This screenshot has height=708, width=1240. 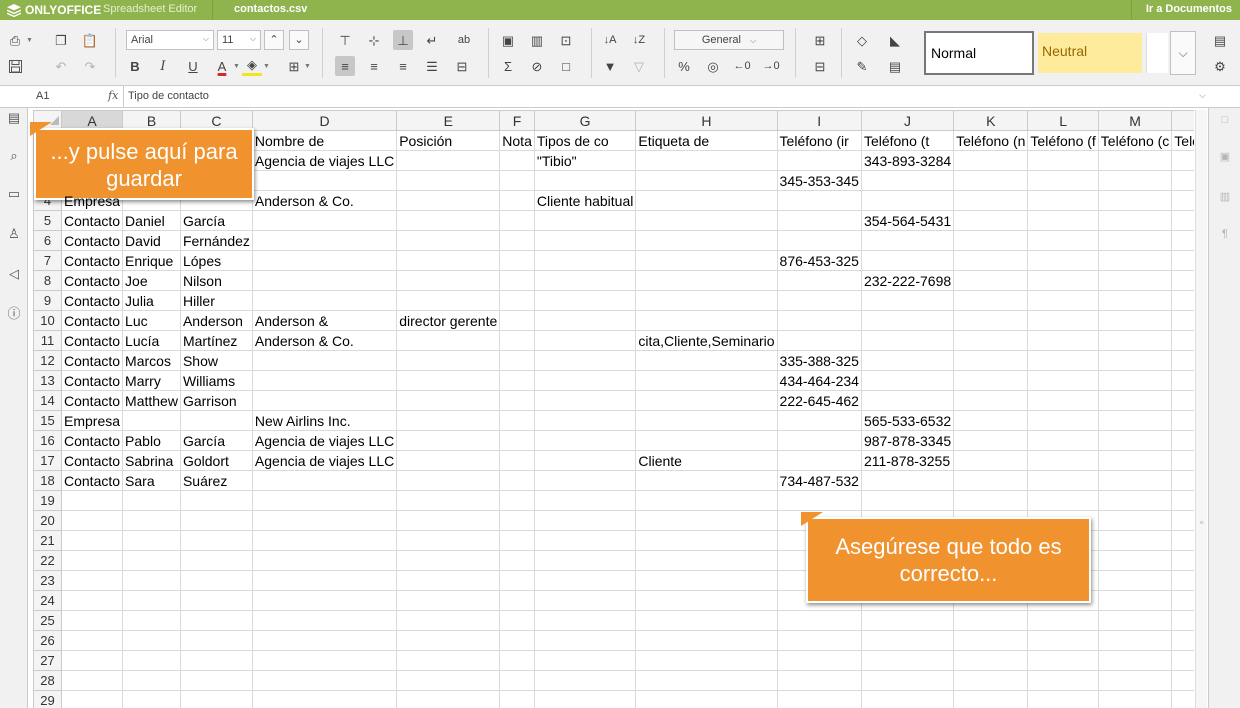 What do you see at coordinates (819, 260) in the screenshot?
I see `cell: 876-453-325` at bounding box center [819, 260].